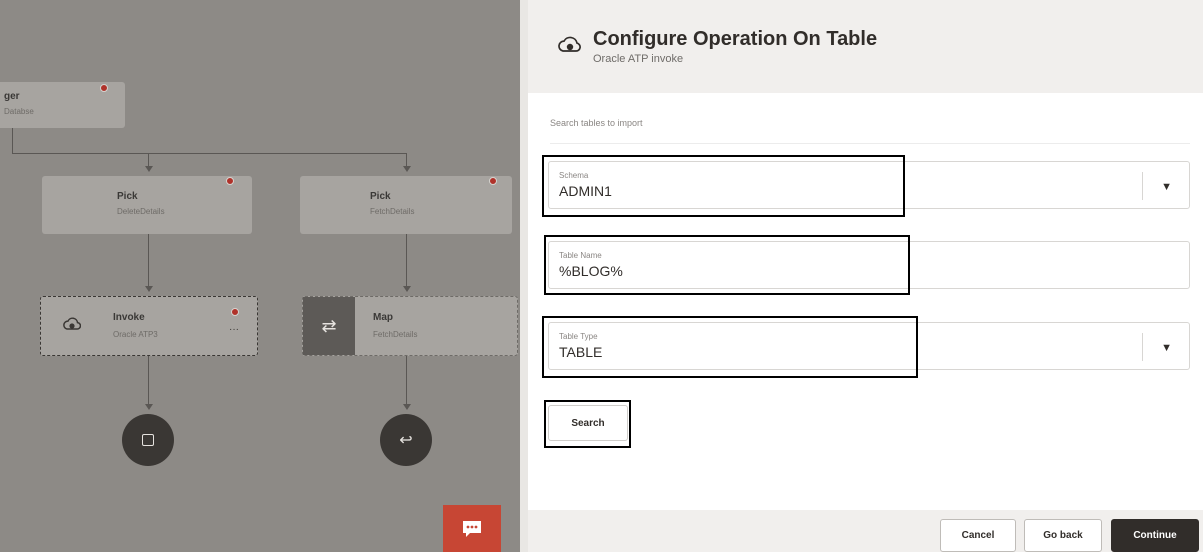  I want to click on invoke-node-title: Invoke, so click(129, 317).